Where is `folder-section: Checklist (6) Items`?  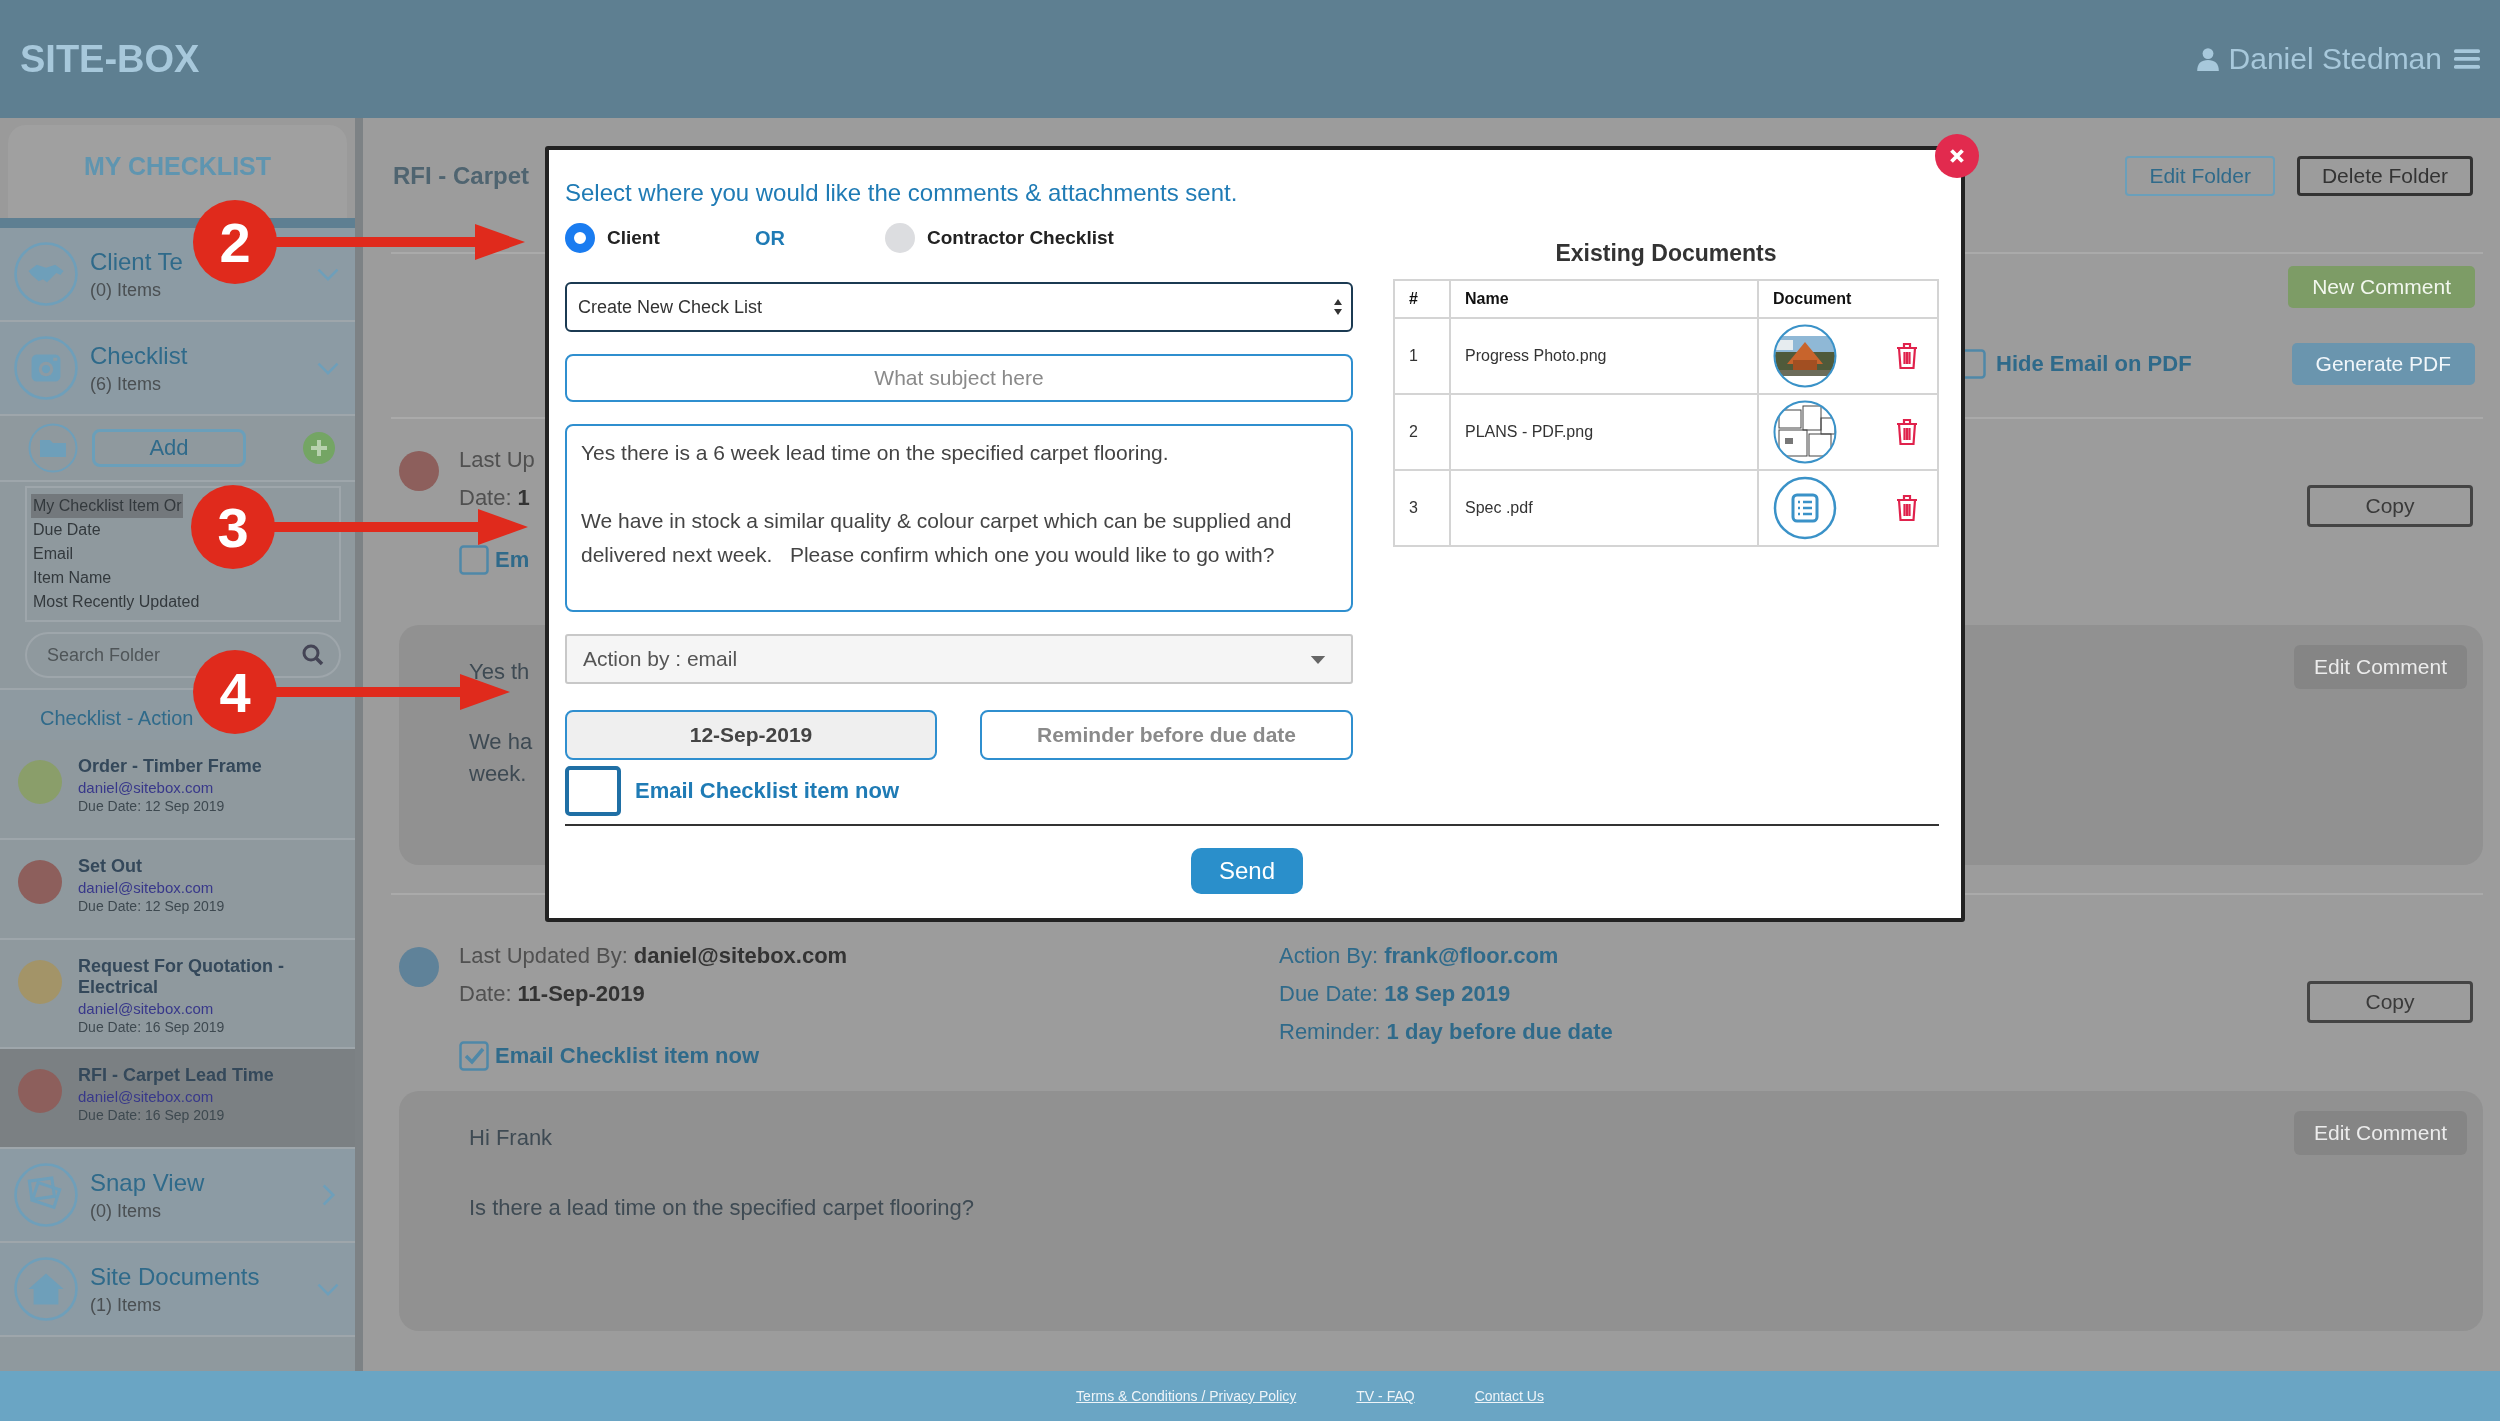 folder-section: Checklist (6) Items is located at coordinates (177, 369).